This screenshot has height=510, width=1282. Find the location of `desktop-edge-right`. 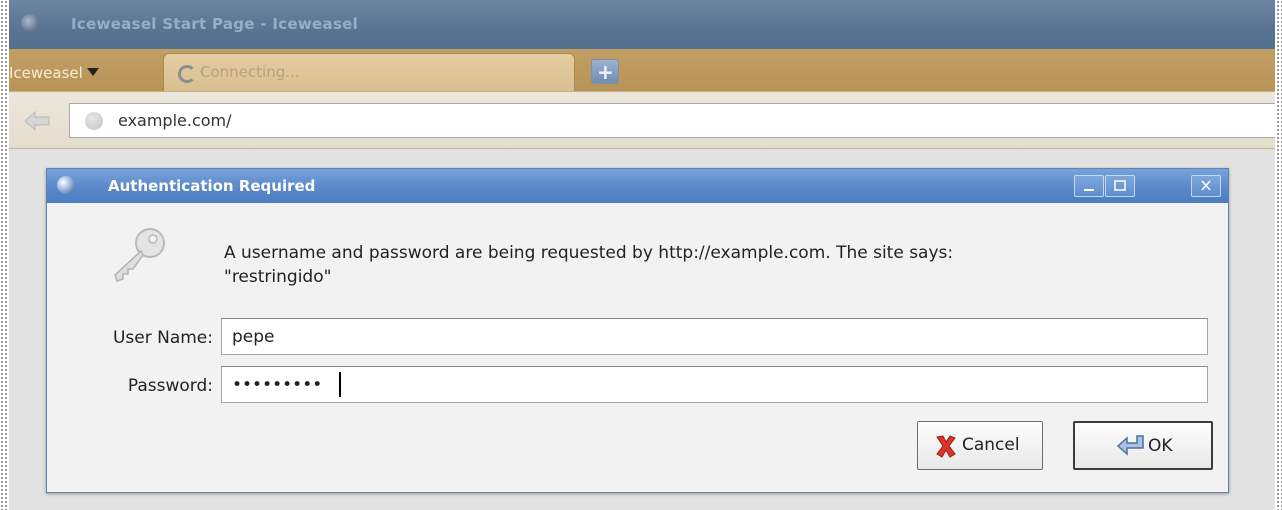

desktop-edge-right is located at coordinates (1279, 255).